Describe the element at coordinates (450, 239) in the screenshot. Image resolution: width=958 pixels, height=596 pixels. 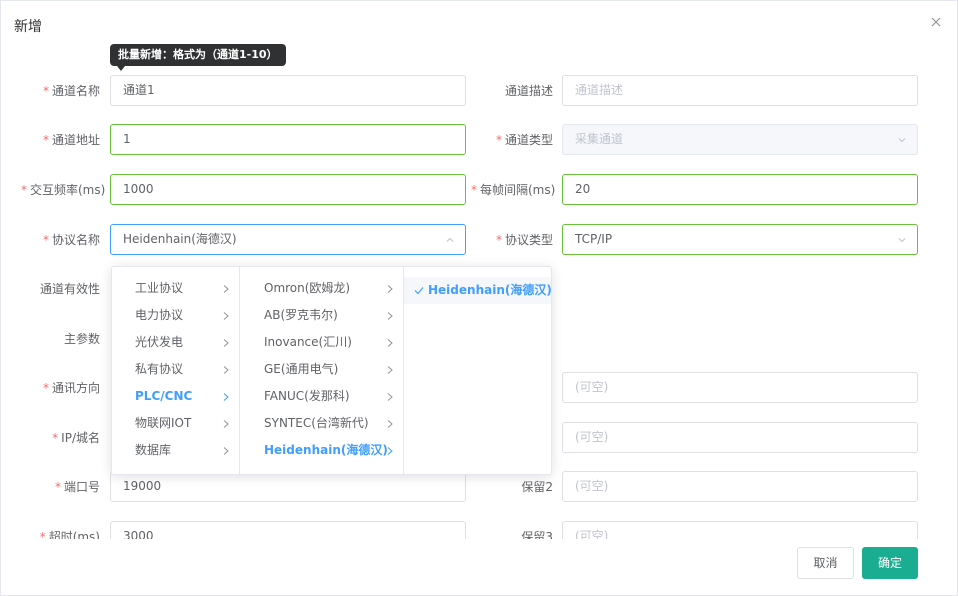
I see `chevron-up-icon` at that location.